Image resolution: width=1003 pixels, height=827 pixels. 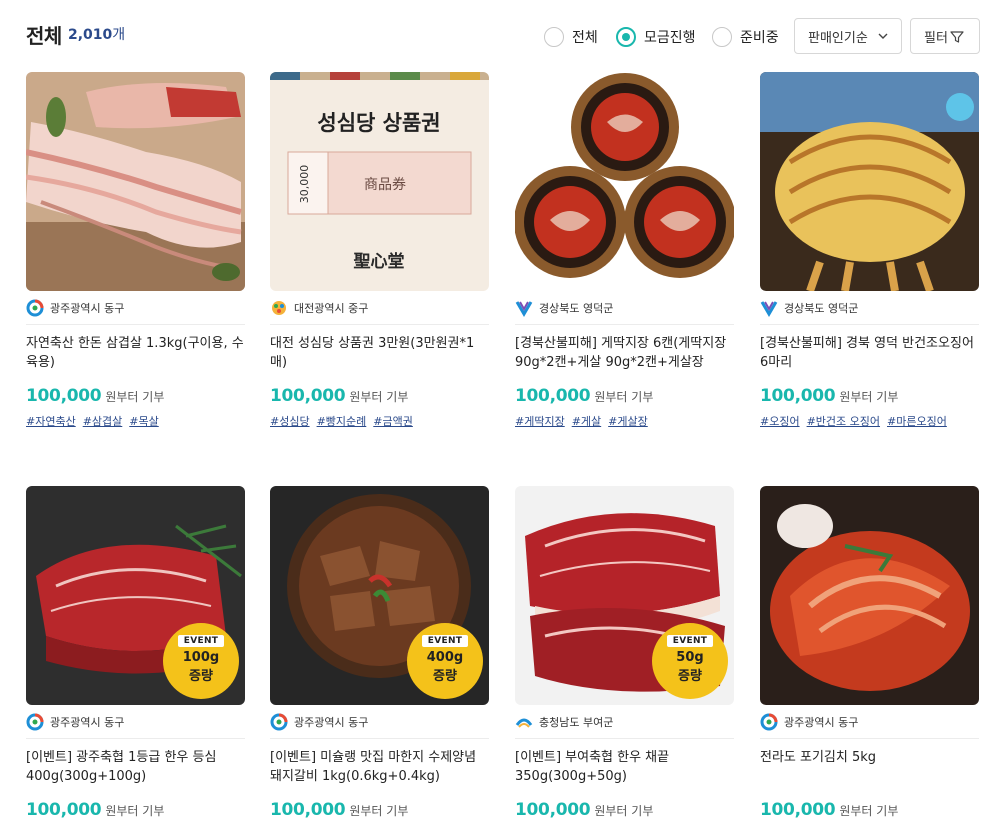 What do you see at coordinates (378, 123) in the screenshot?
I see `voucher-title: 성심당 상품권` at bounding box center [378, 123].